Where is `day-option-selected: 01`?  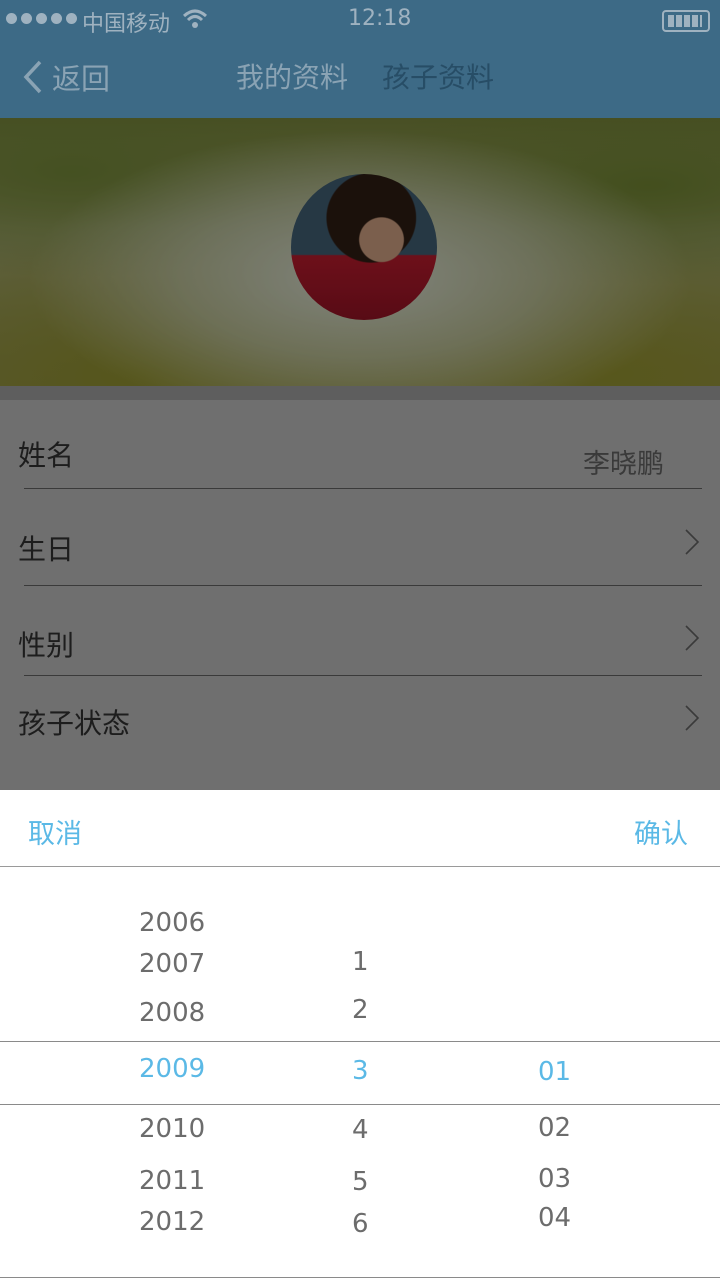
day-option-selected: 01 is located at coordinates (554, 1072).